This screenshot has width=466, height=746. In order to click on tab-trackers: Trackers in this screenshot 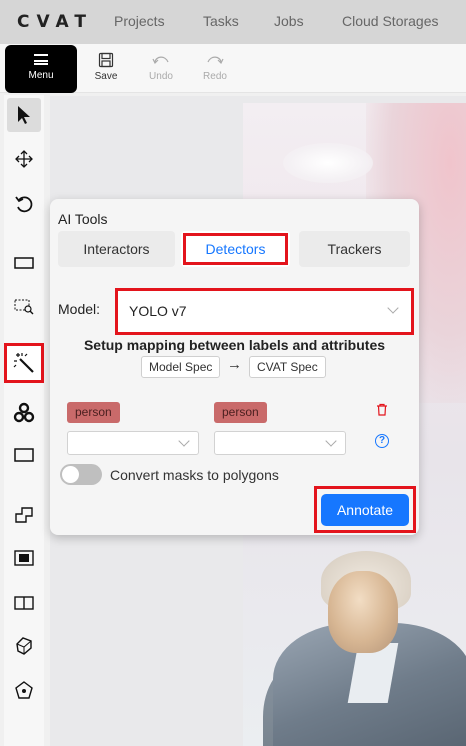, I will do `click(354, 249)`.